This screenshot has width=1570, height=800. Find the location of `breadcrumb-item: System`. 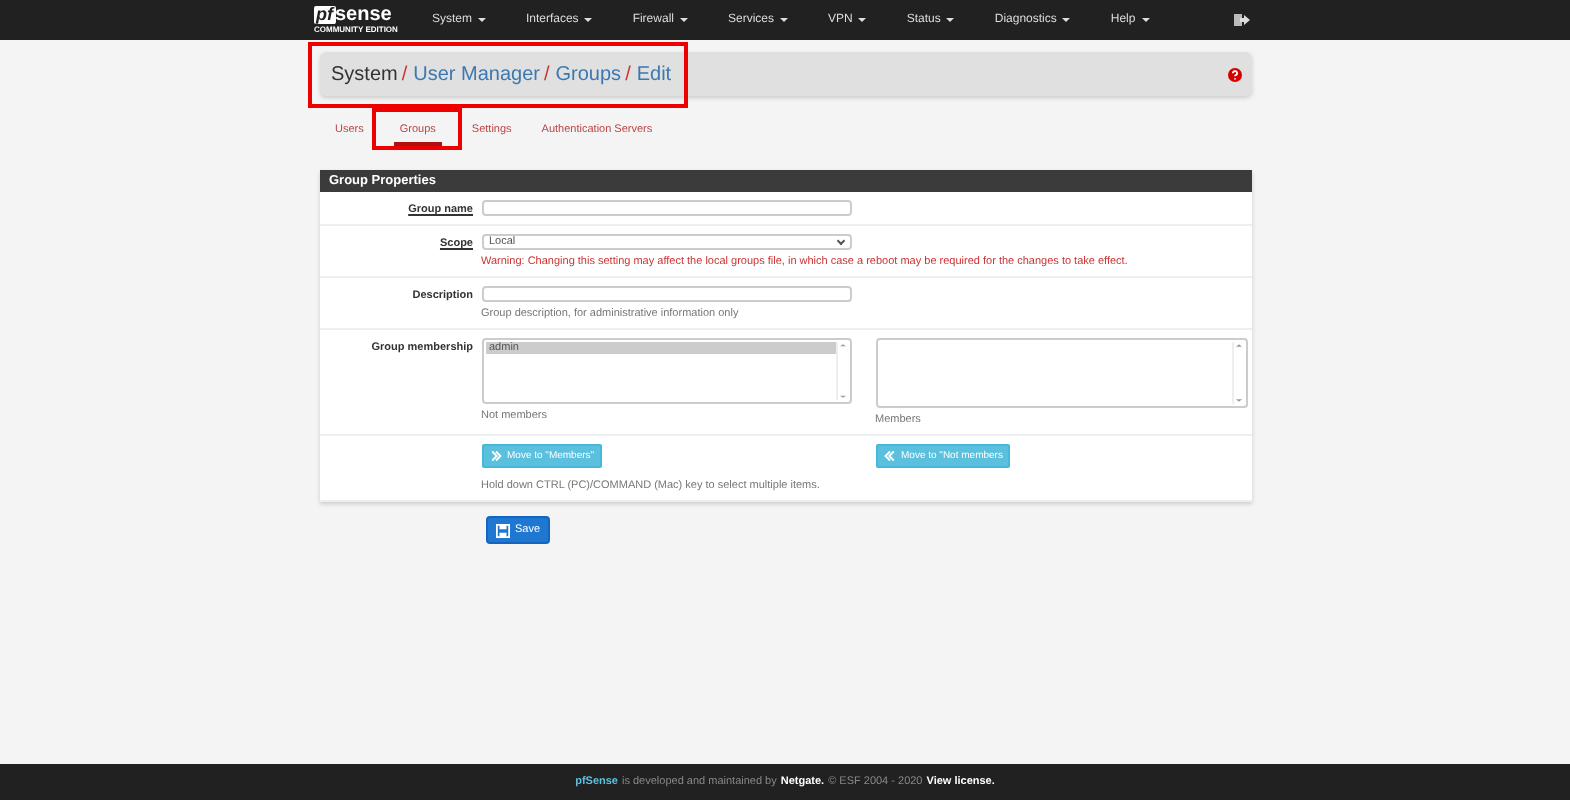

breadcrumb-item: System is located at coordinates (364, 74).